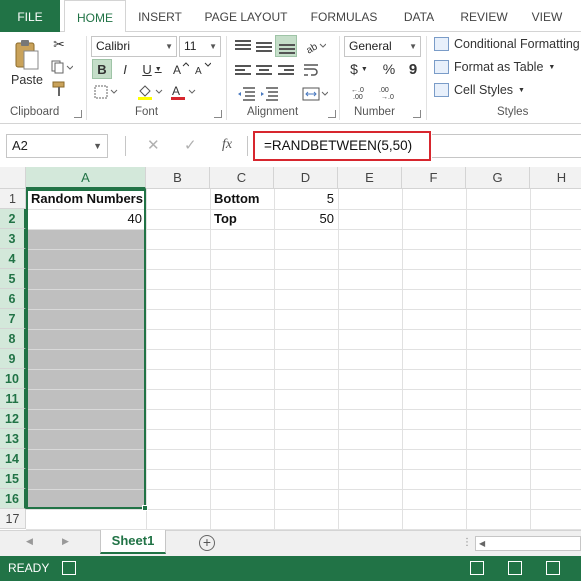 The height and width of the screenshot is (581, 581). Describe the element at coordinates (342, 146) in the screenshot. I see `formula-input: =RANDBETWEEN(5,50)` at that location.